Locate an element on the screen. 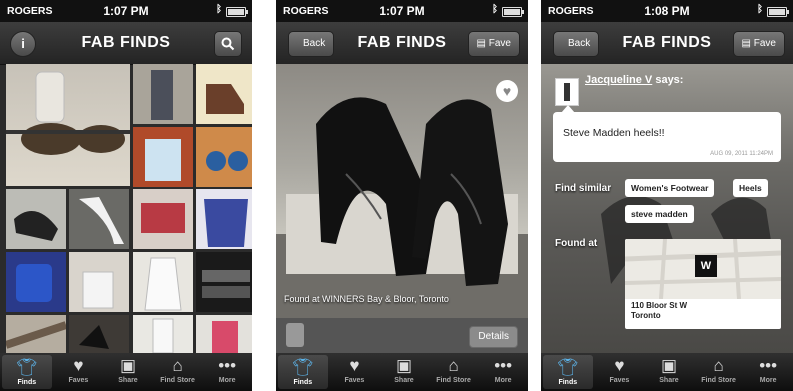 The image size is (793, 391). comment-text: Steve Madden heels!! is located at coordinates (614, 133).